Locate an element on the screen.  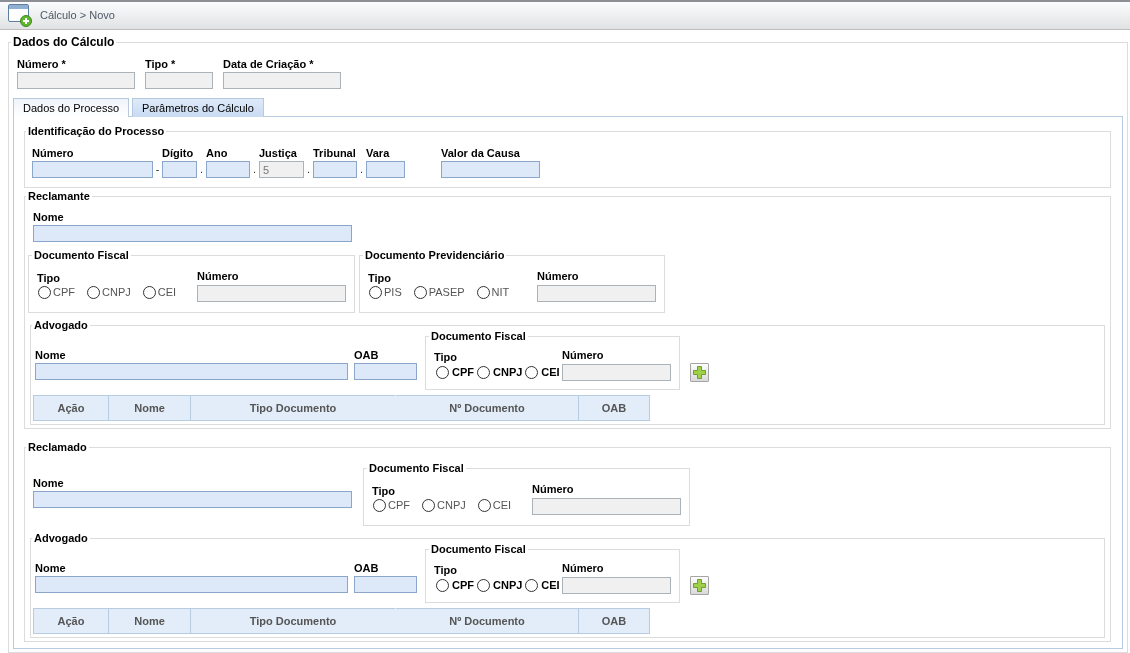
field-label: Dígito is located at coordinates (178, 153).